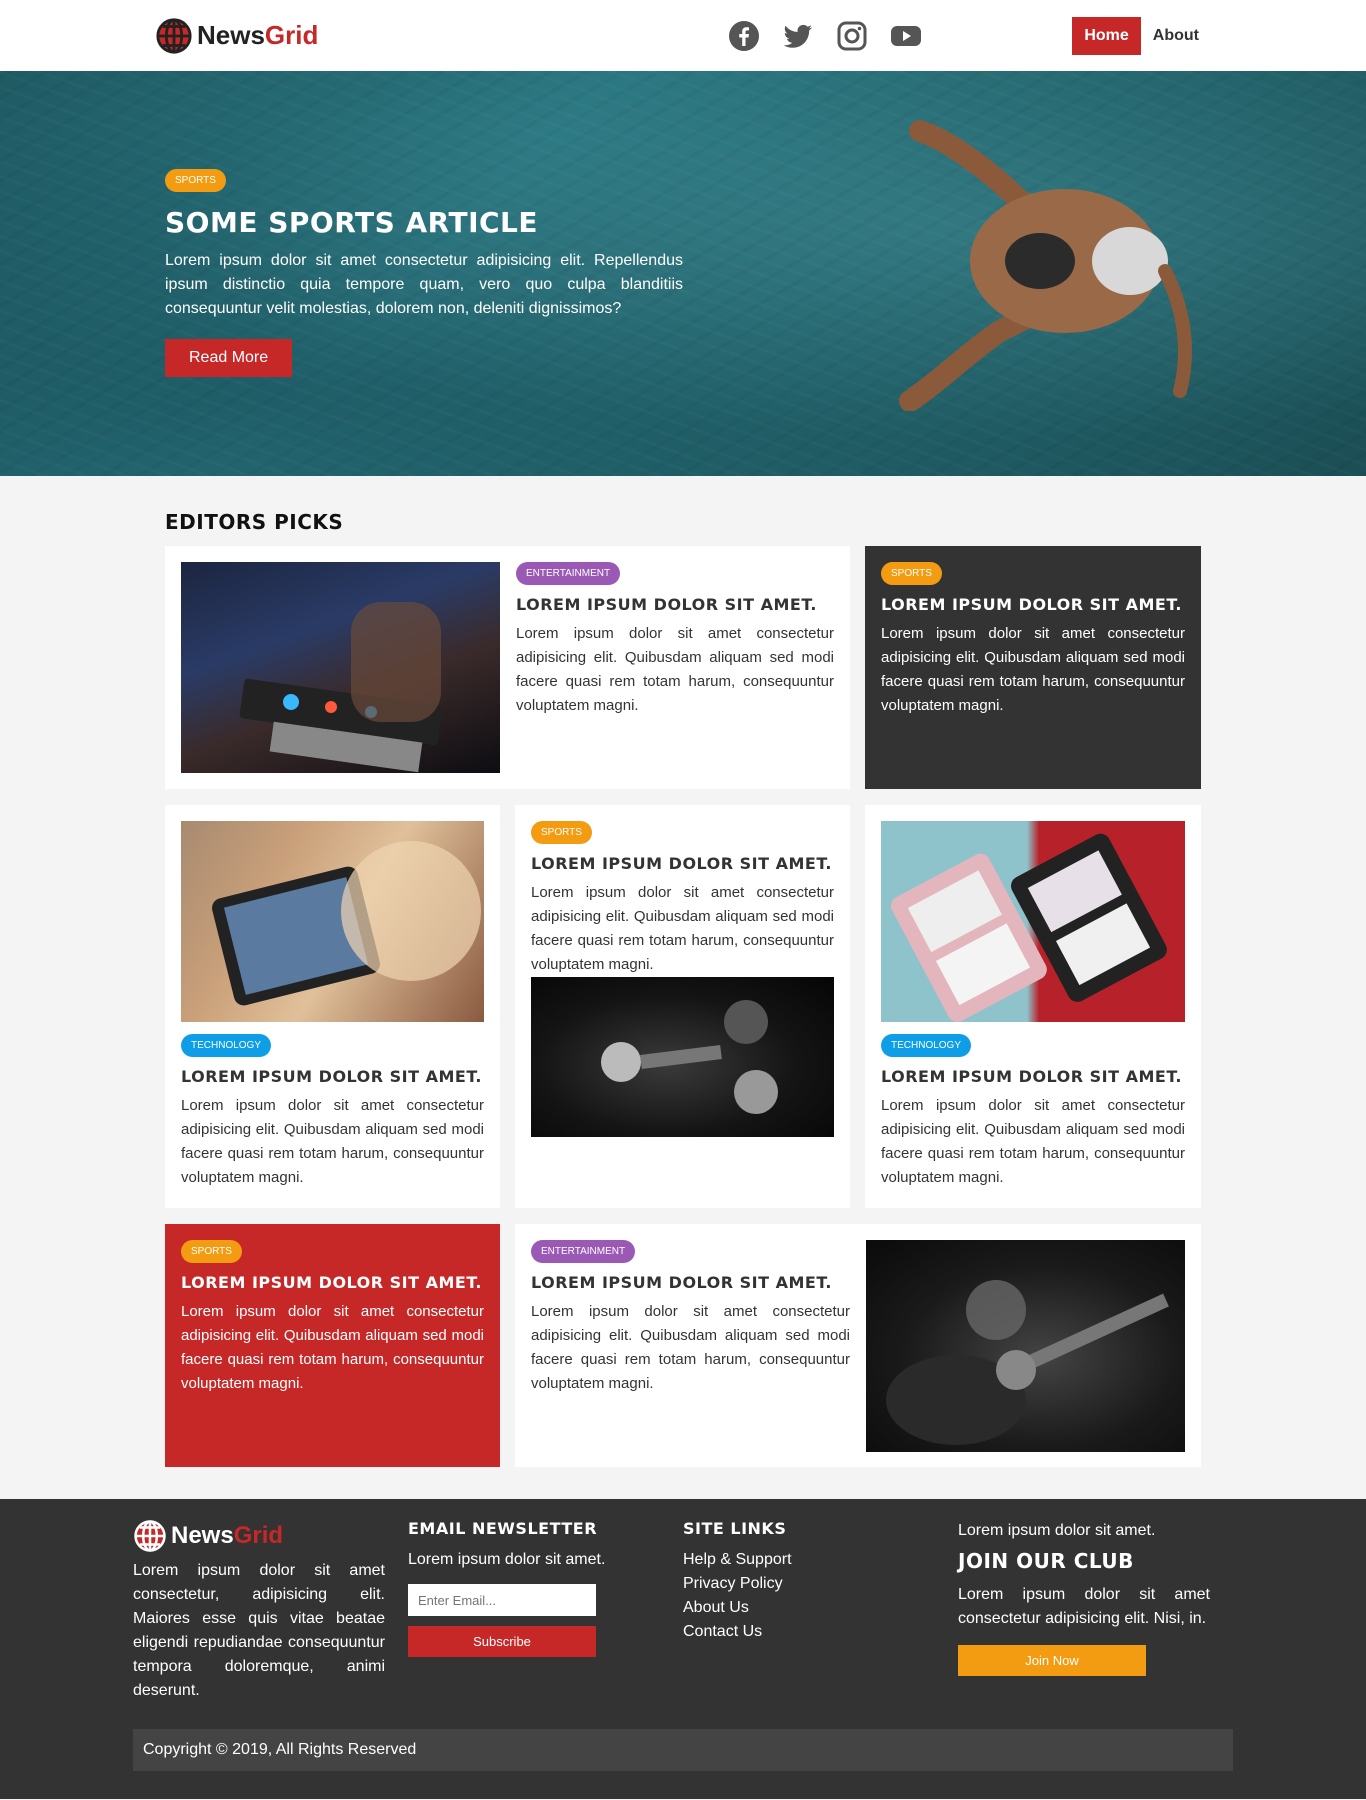 This screenshot has height=1800, width=1366. Describe the element at coordinates (1052, 1660) in the screenshot. I see `join-now-button: Join Now` at that location.